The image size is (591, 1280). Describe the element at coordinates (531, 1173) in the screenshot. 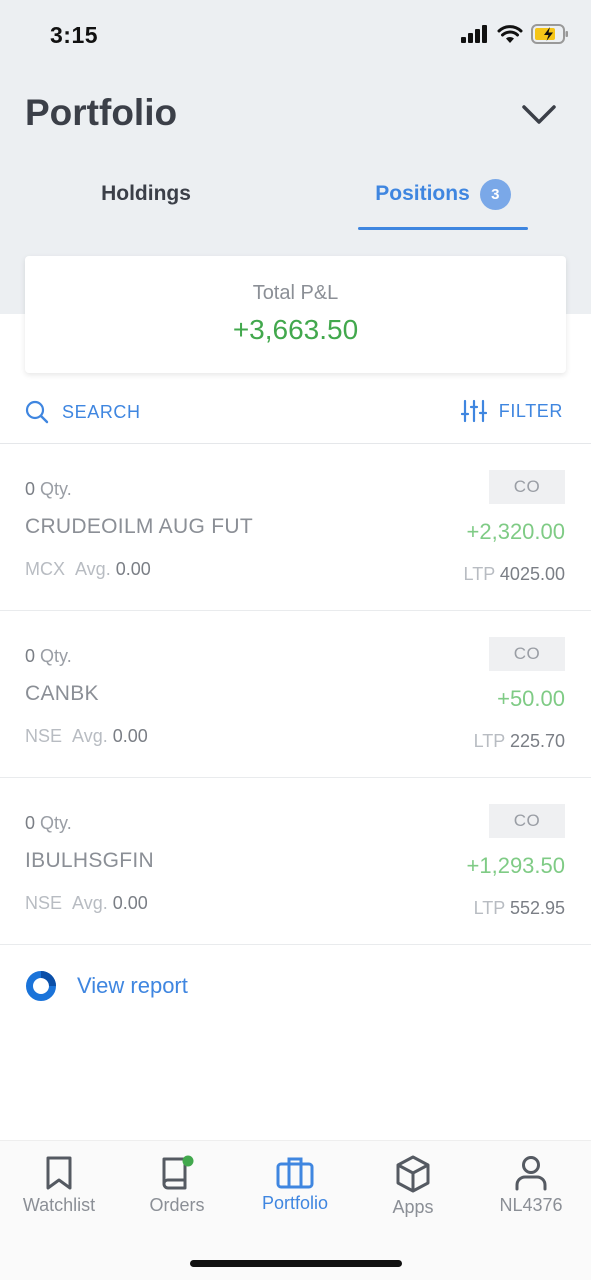

I see `user-icon` at that location.